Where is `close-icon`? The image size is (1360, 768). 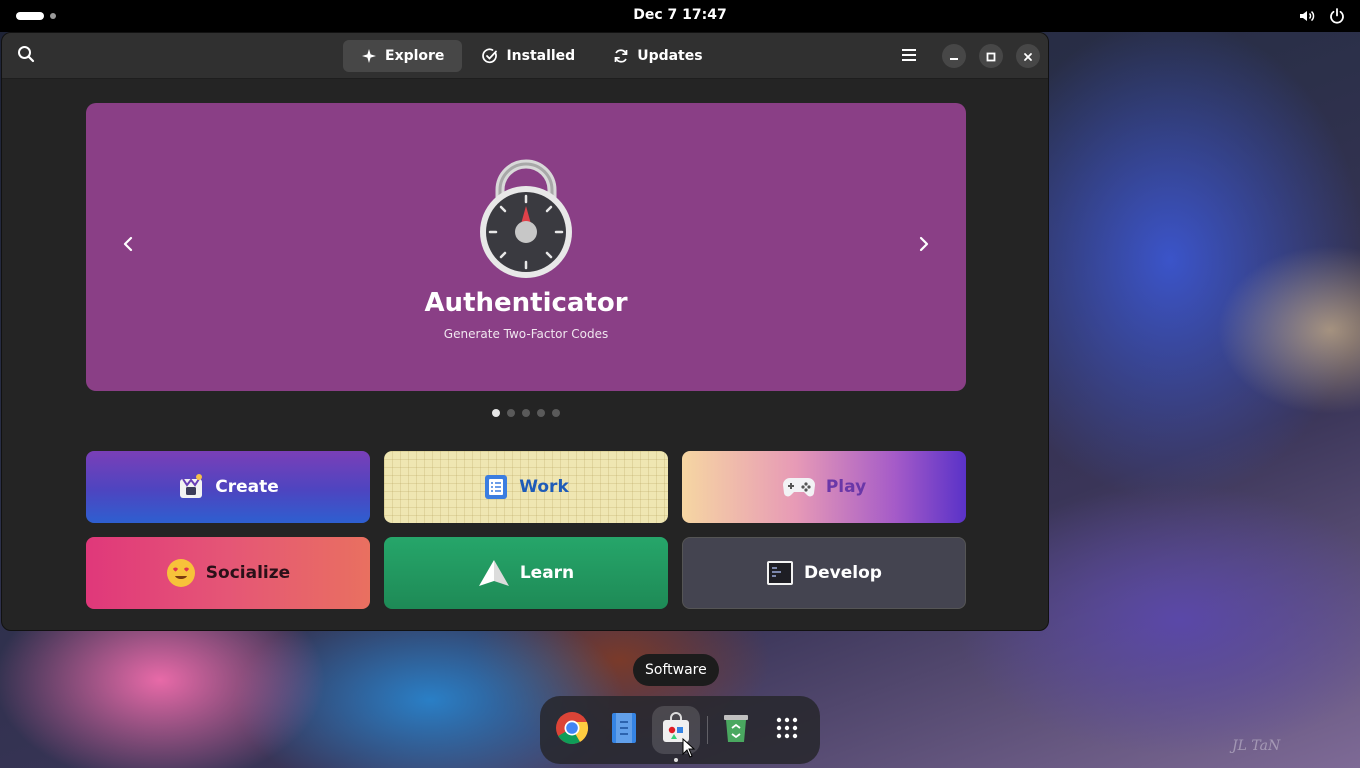 close-icon is located at coordinates (1028, 56).